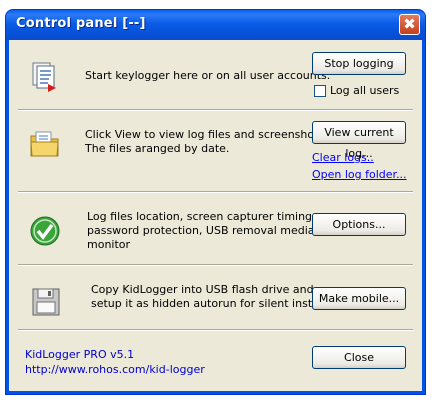  What do you see at coordinates (45, 77) in the screenshot?
I see `document-icon` at bounding box center [45, 77].